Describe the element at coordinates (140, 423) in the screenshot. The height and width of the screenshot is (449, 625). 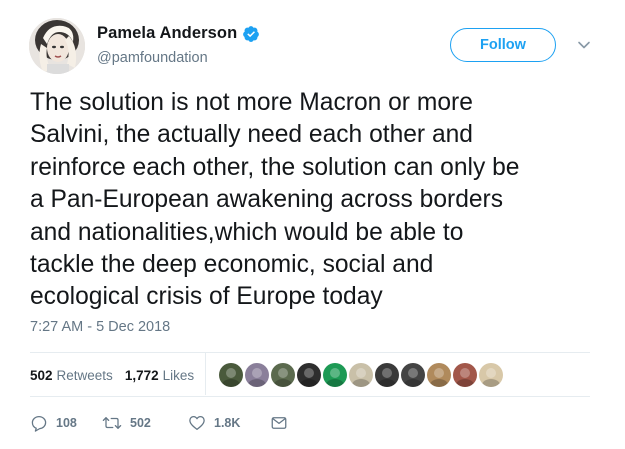
I see `retweet-count: 502` at that location.